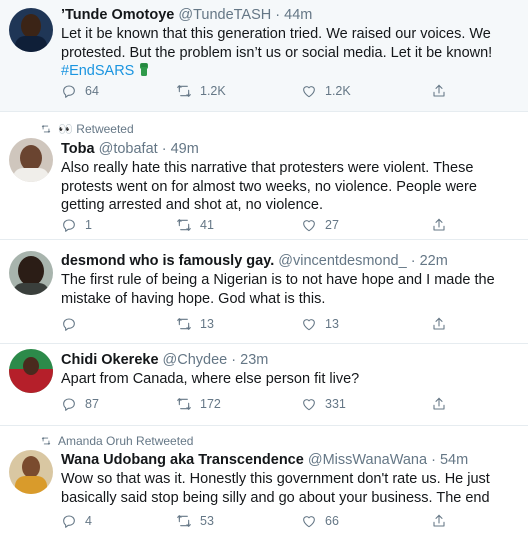 This screenshot has width=528, height=534. Describe the element at coordinates (332, 324) in the screenshot. I see `like-count: 13` at that location.